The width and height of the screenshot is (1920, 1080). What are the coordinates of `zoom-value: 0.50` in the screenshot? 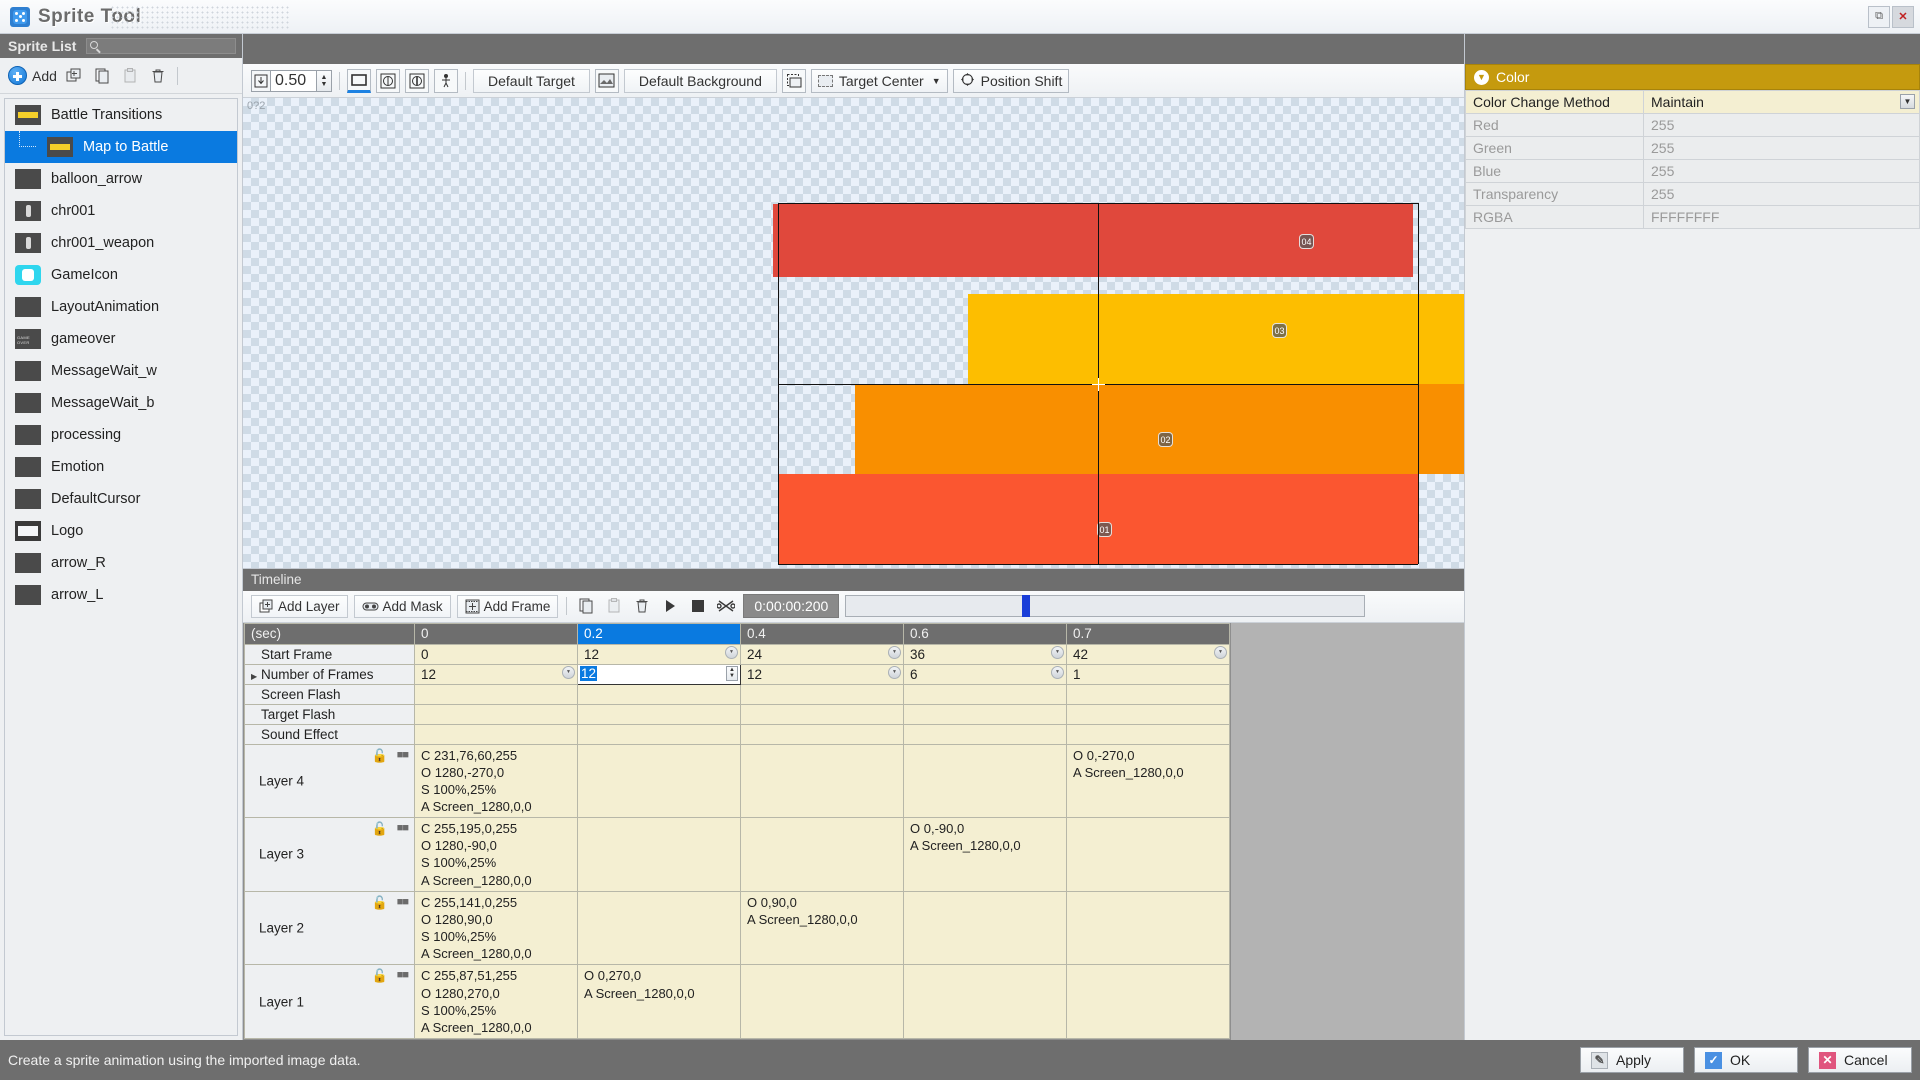 It's located at (294, 80).